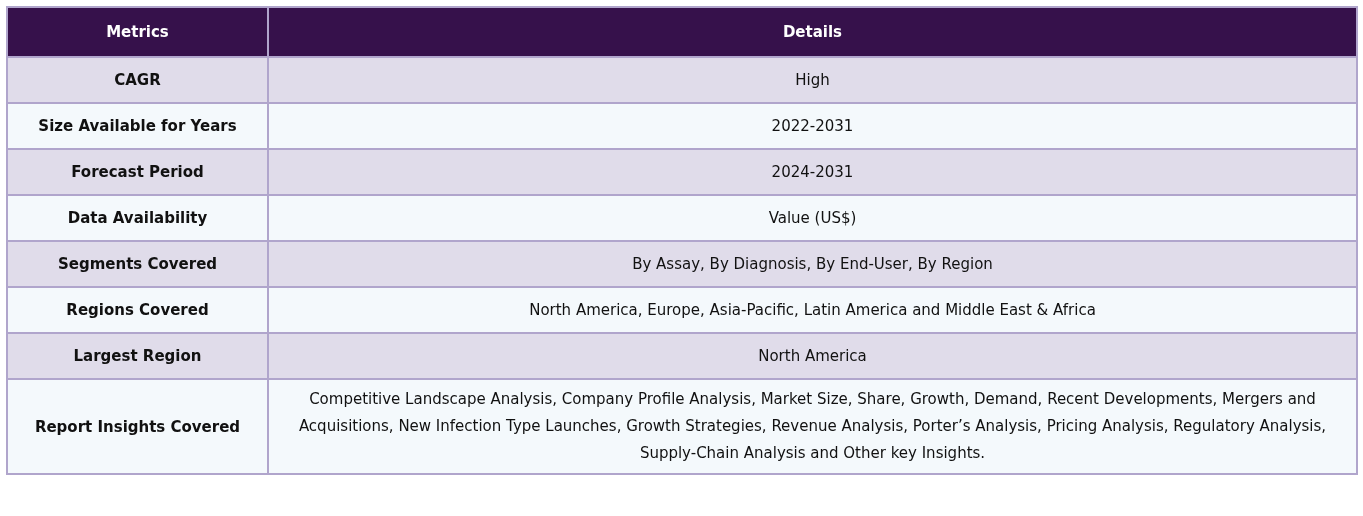  I want to click on table-cell: Value (US$), so click(812, 218).